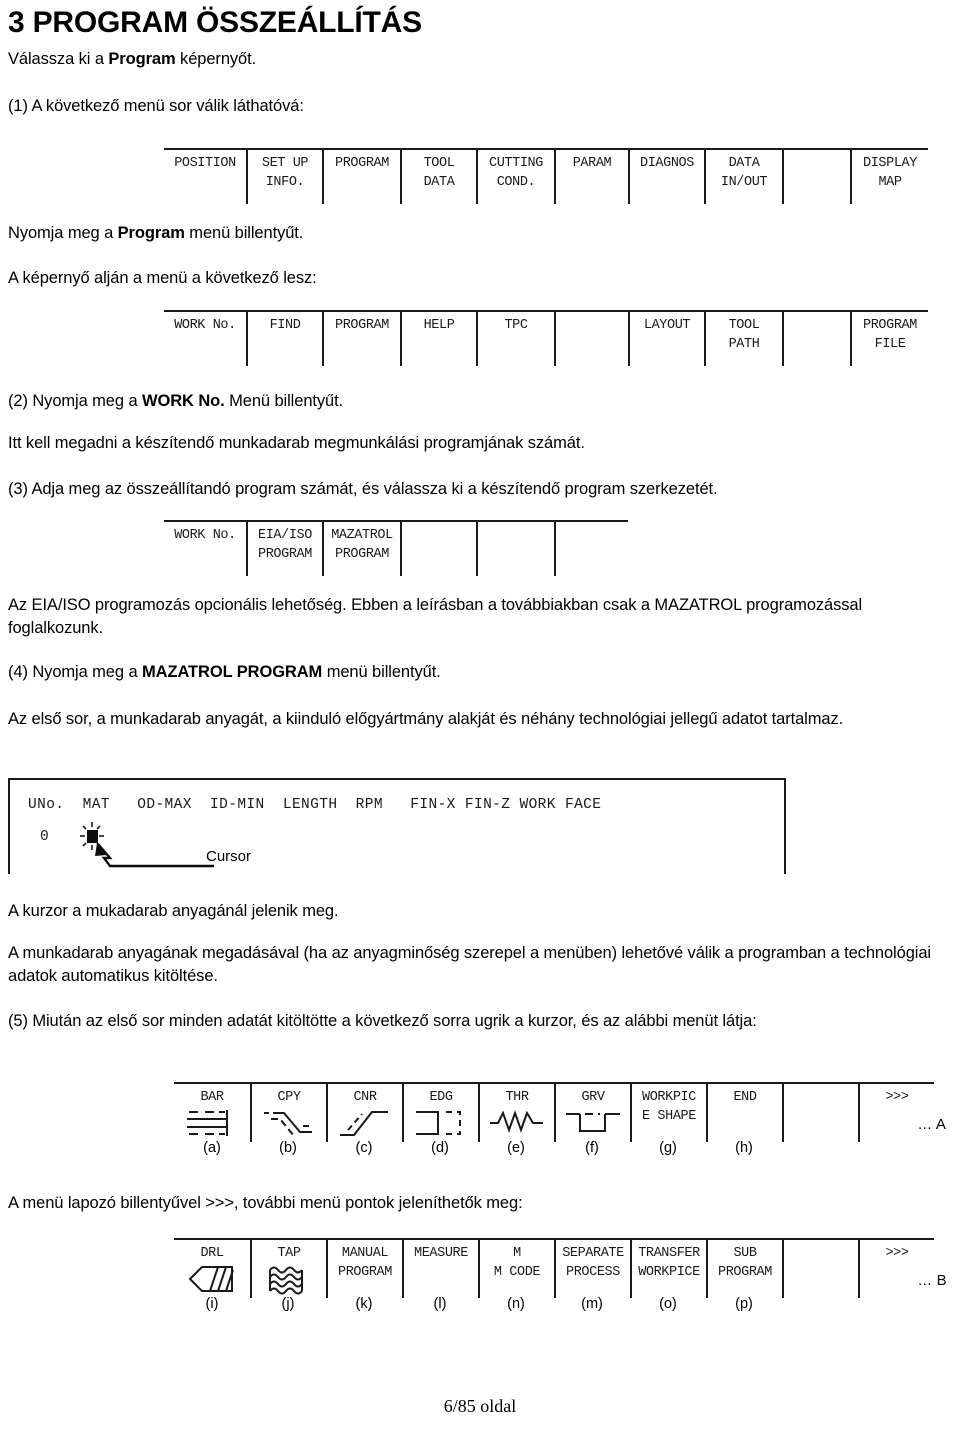  I want to click on paragraph-press-program: Nyomja meg a Program menü billentyűt., so click(473, 233).